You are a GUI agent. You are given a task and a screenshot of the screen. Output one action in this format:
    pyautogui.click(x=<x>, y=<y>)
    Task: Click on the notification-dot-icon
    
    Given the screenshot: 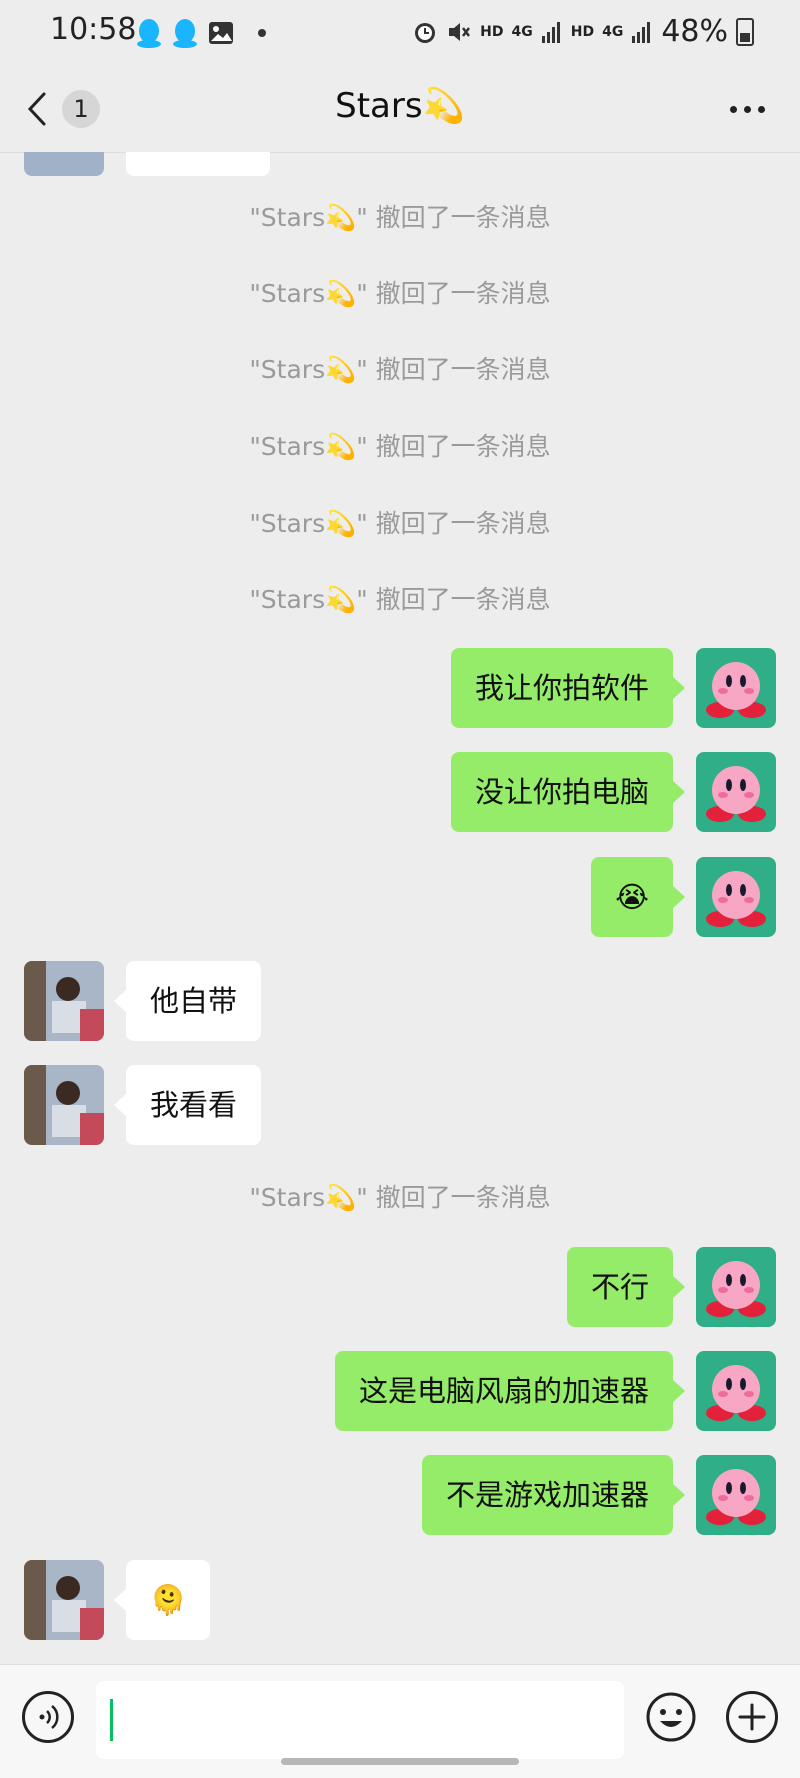 What is the action you would take?
    pyautogui.click(x=262, y=33)
    